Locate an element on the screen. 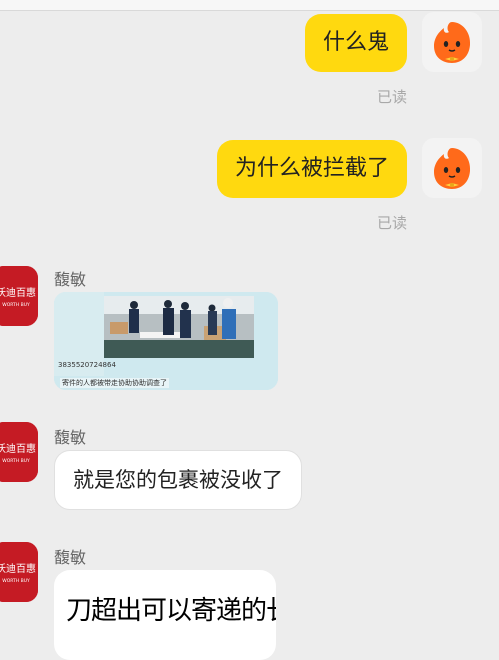  message-text: 就是您的包裹被没收了 is located at coordinates (178, 480).